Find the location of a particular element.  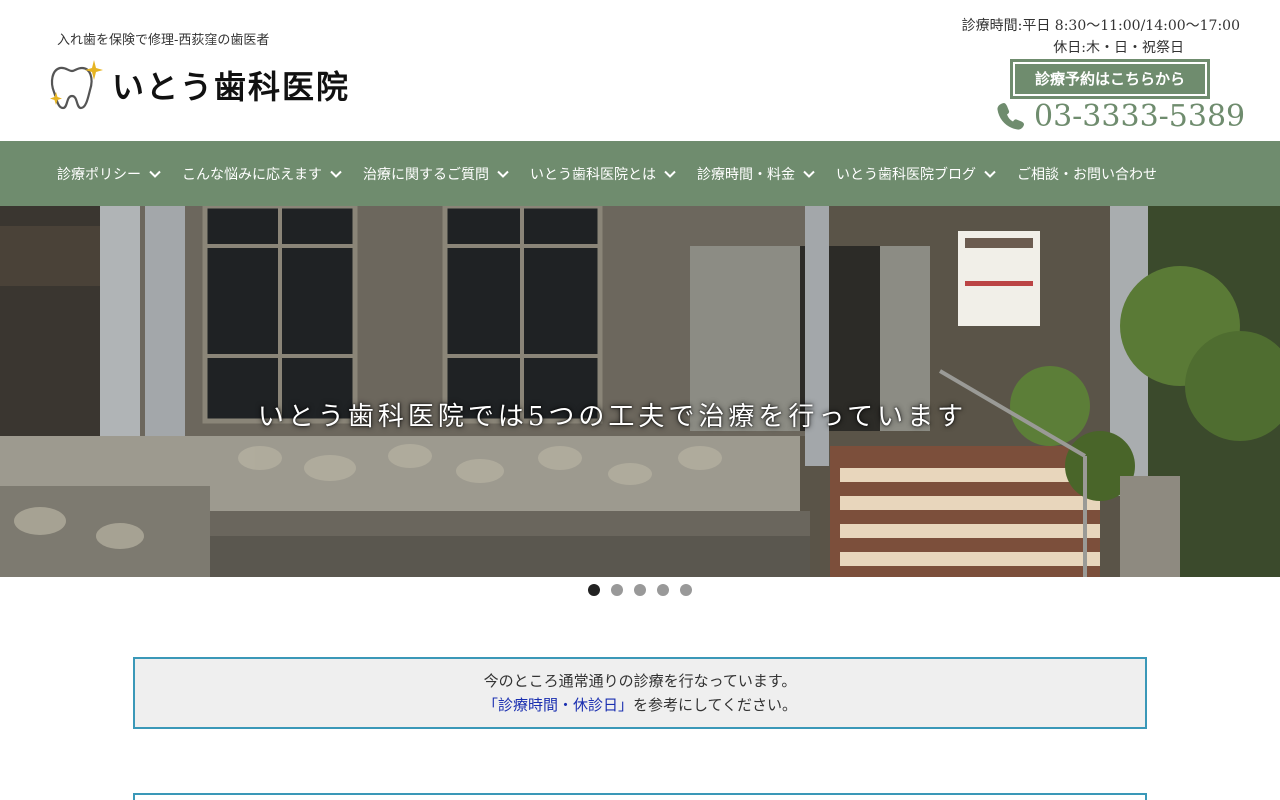

nav-item-label: いとう歯科医院とは is located at coordinates (593, 174).